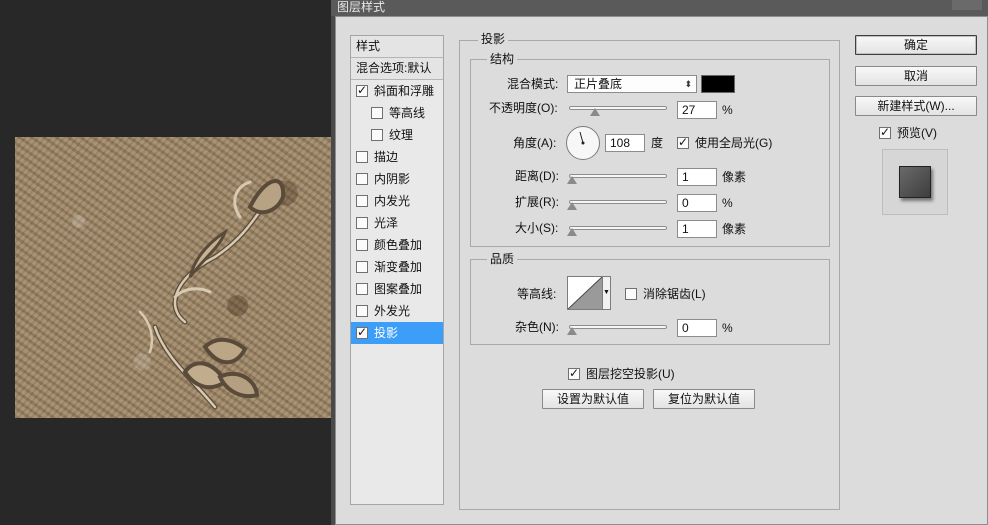  What do you see at coordinates (572, 331) in the screenshot?
I see `noise-slider-thumb` at bounding box center [572, 331].